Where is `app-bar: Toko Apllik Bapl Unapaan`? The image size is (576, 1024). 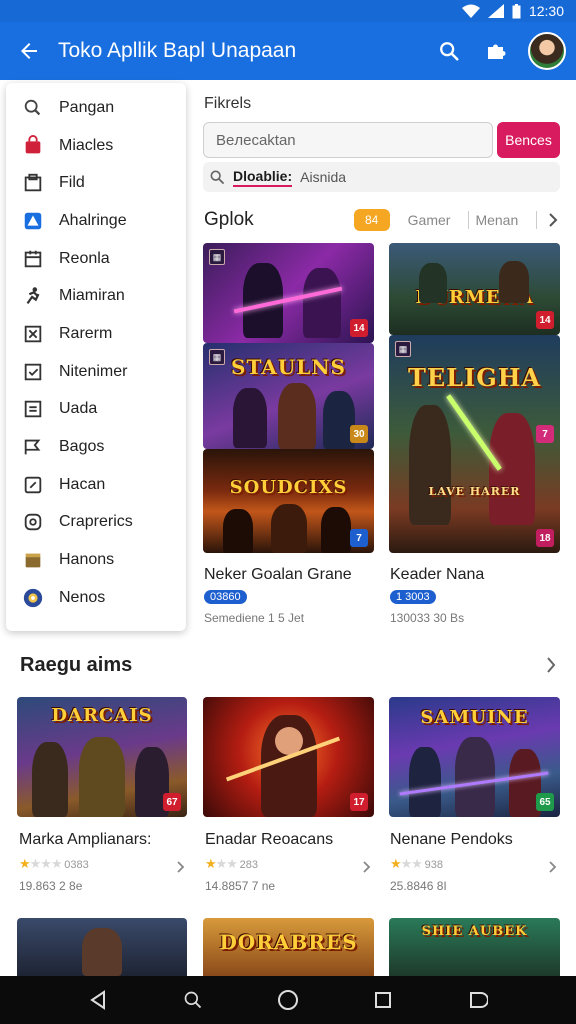
app-bar: Toko Apllik Bapl Unapaan is located at coordinates (288, 51).